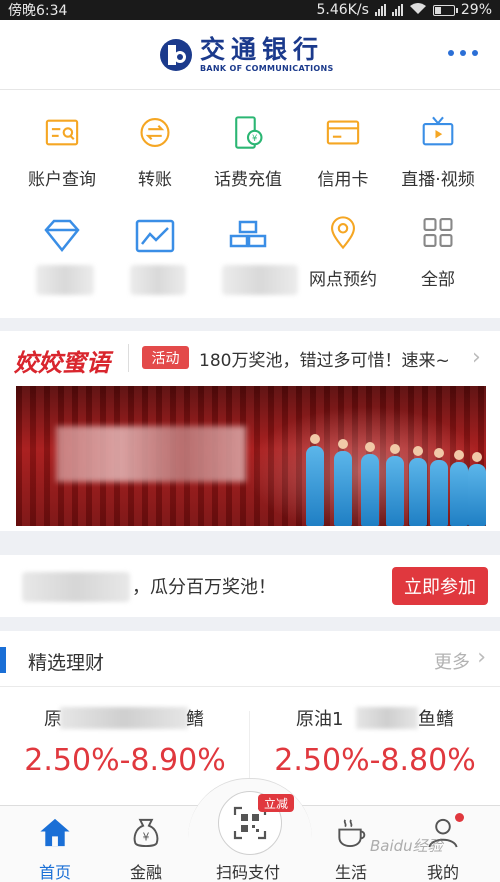 The image size is (500, 882). Describe the element at coordinates (397, 10) in the screenshot. I see `signal-2-icon` at that location.